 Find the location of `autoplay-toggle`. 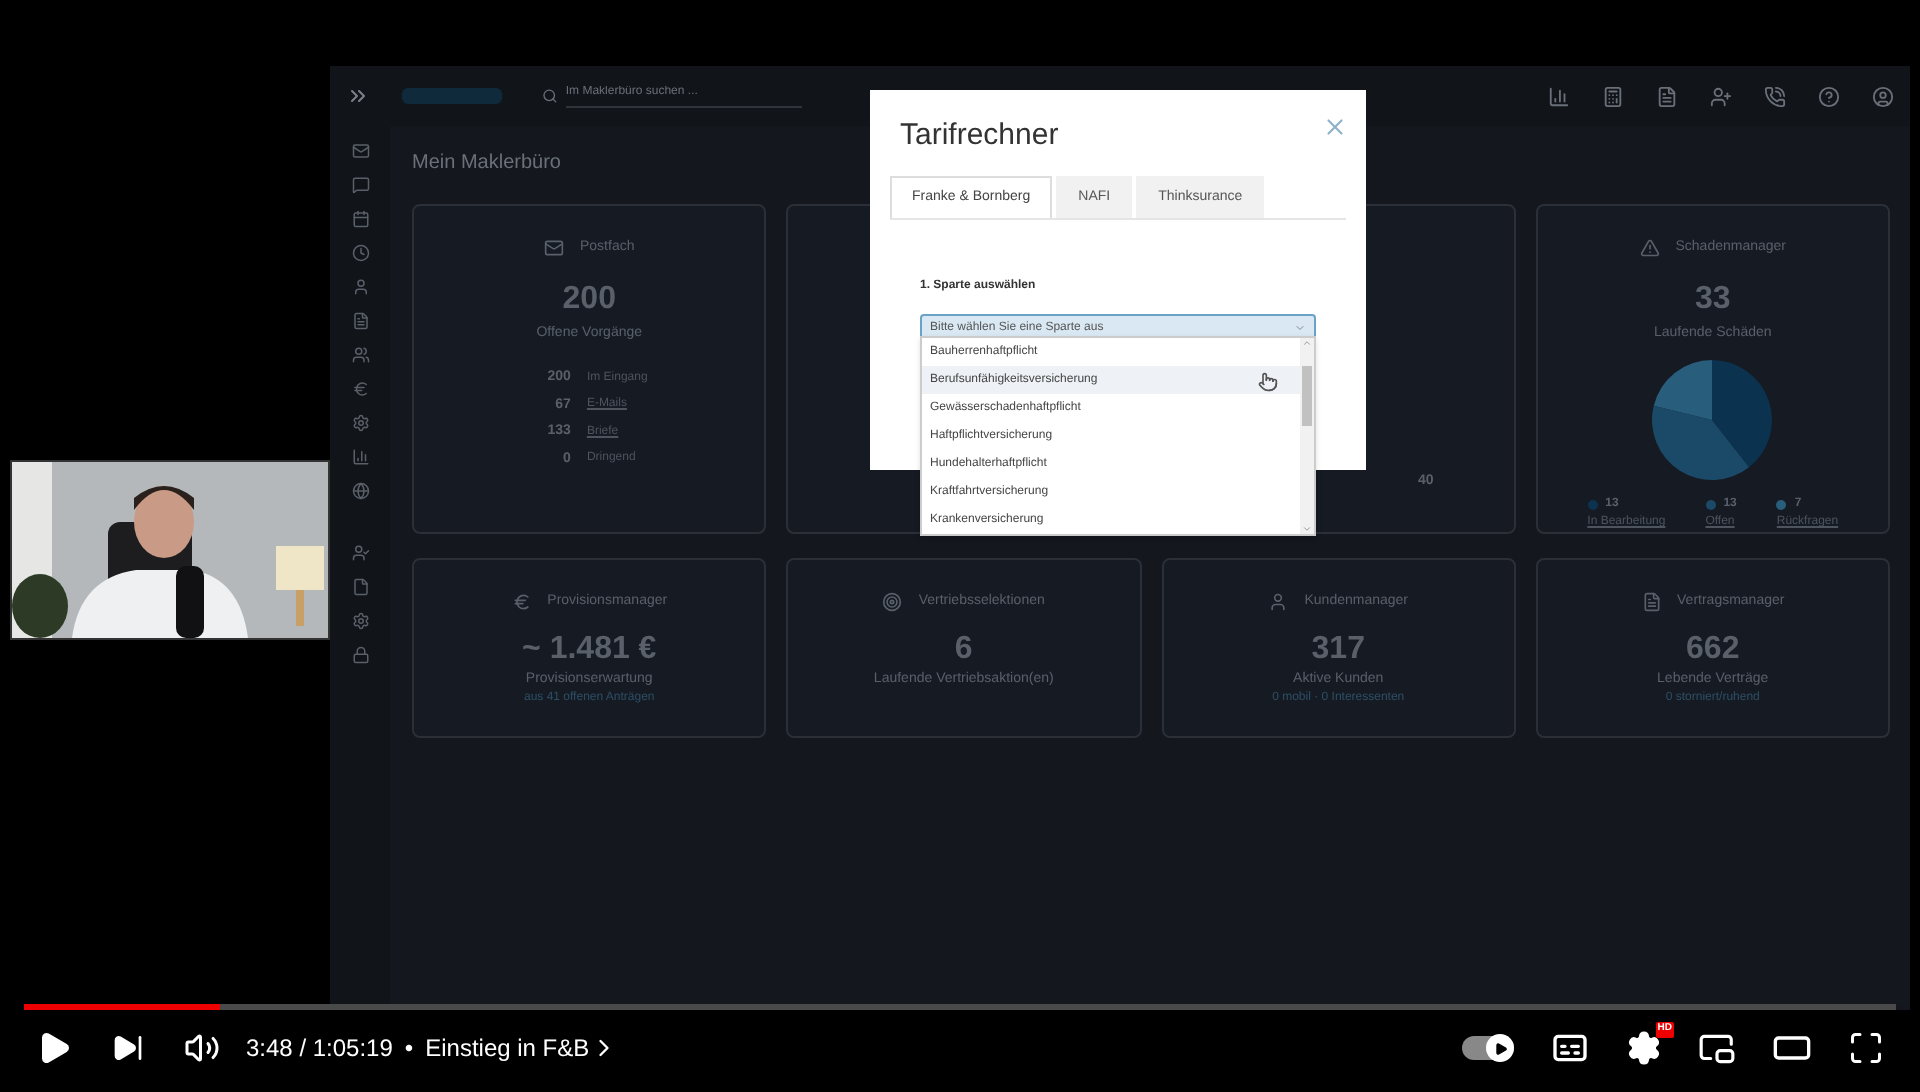

autoplay-toggle is located at coordinates (1488, 1048).